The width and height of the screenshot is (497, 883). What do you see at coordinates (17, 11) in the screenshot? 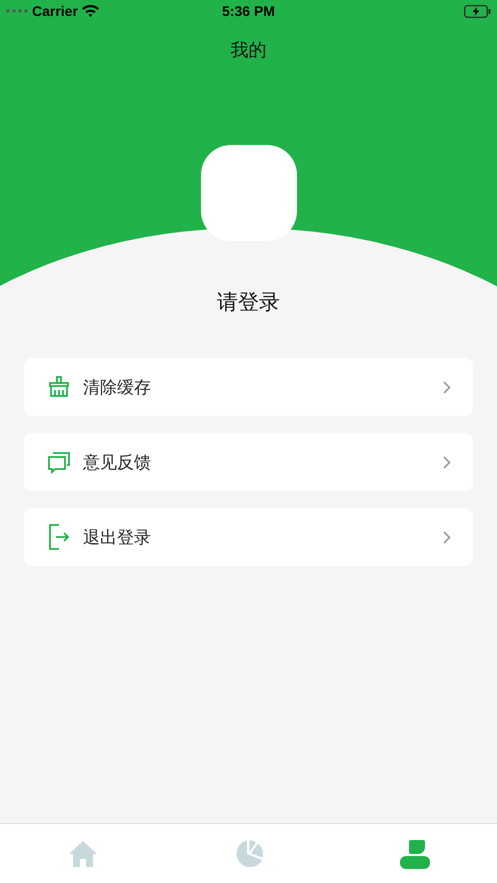
I see `signal-icon` at bounding box center [17, 11].